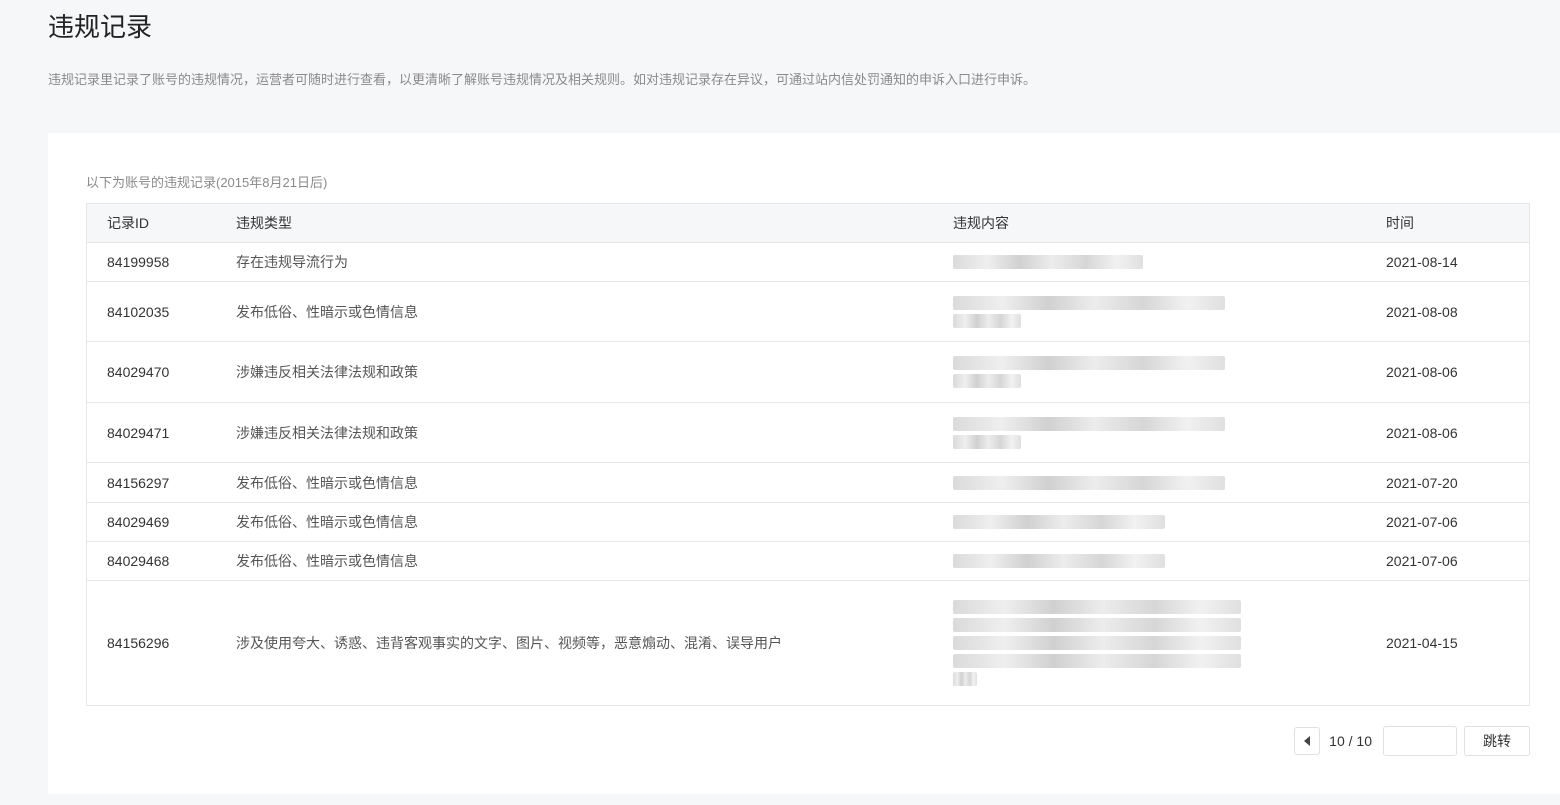  I want to click on header-record-id: 记录ID, so click(161, 223).